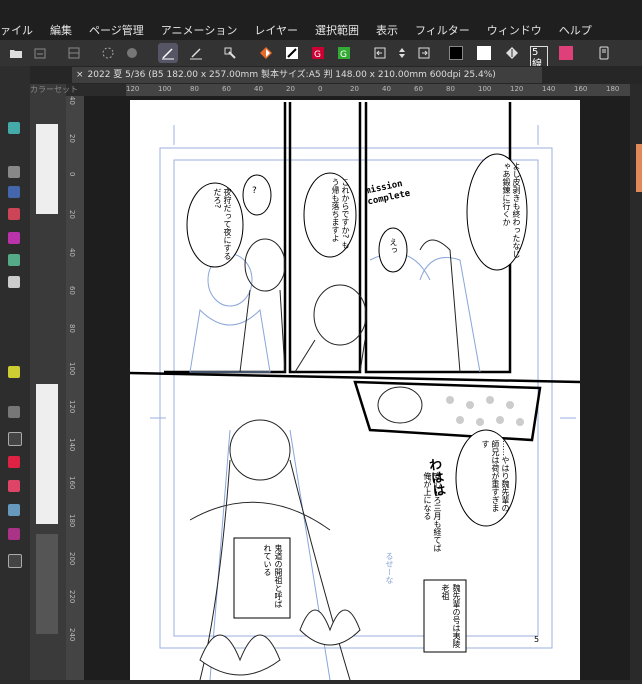 This screenshot has width=642, height=684. What do you see at coordinates (604, 53) in the screenshot?
I see `device-icon` at bounding box center [604, 53].